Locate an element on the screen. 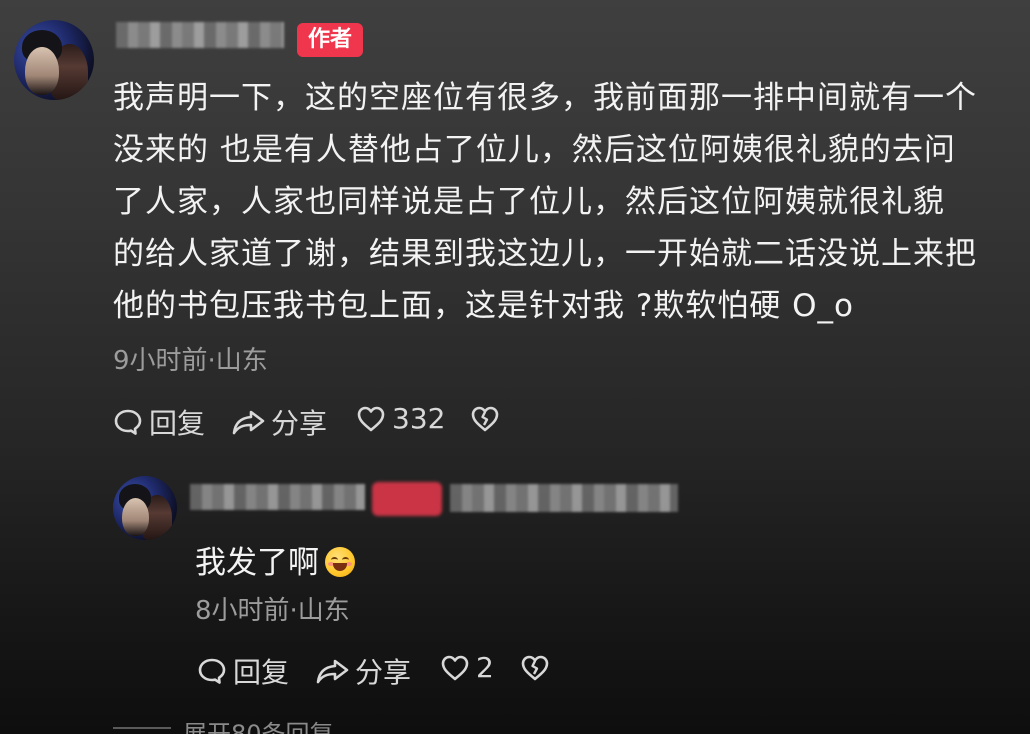  reply-share-button: 分享 is located at coordinates (363, 671).